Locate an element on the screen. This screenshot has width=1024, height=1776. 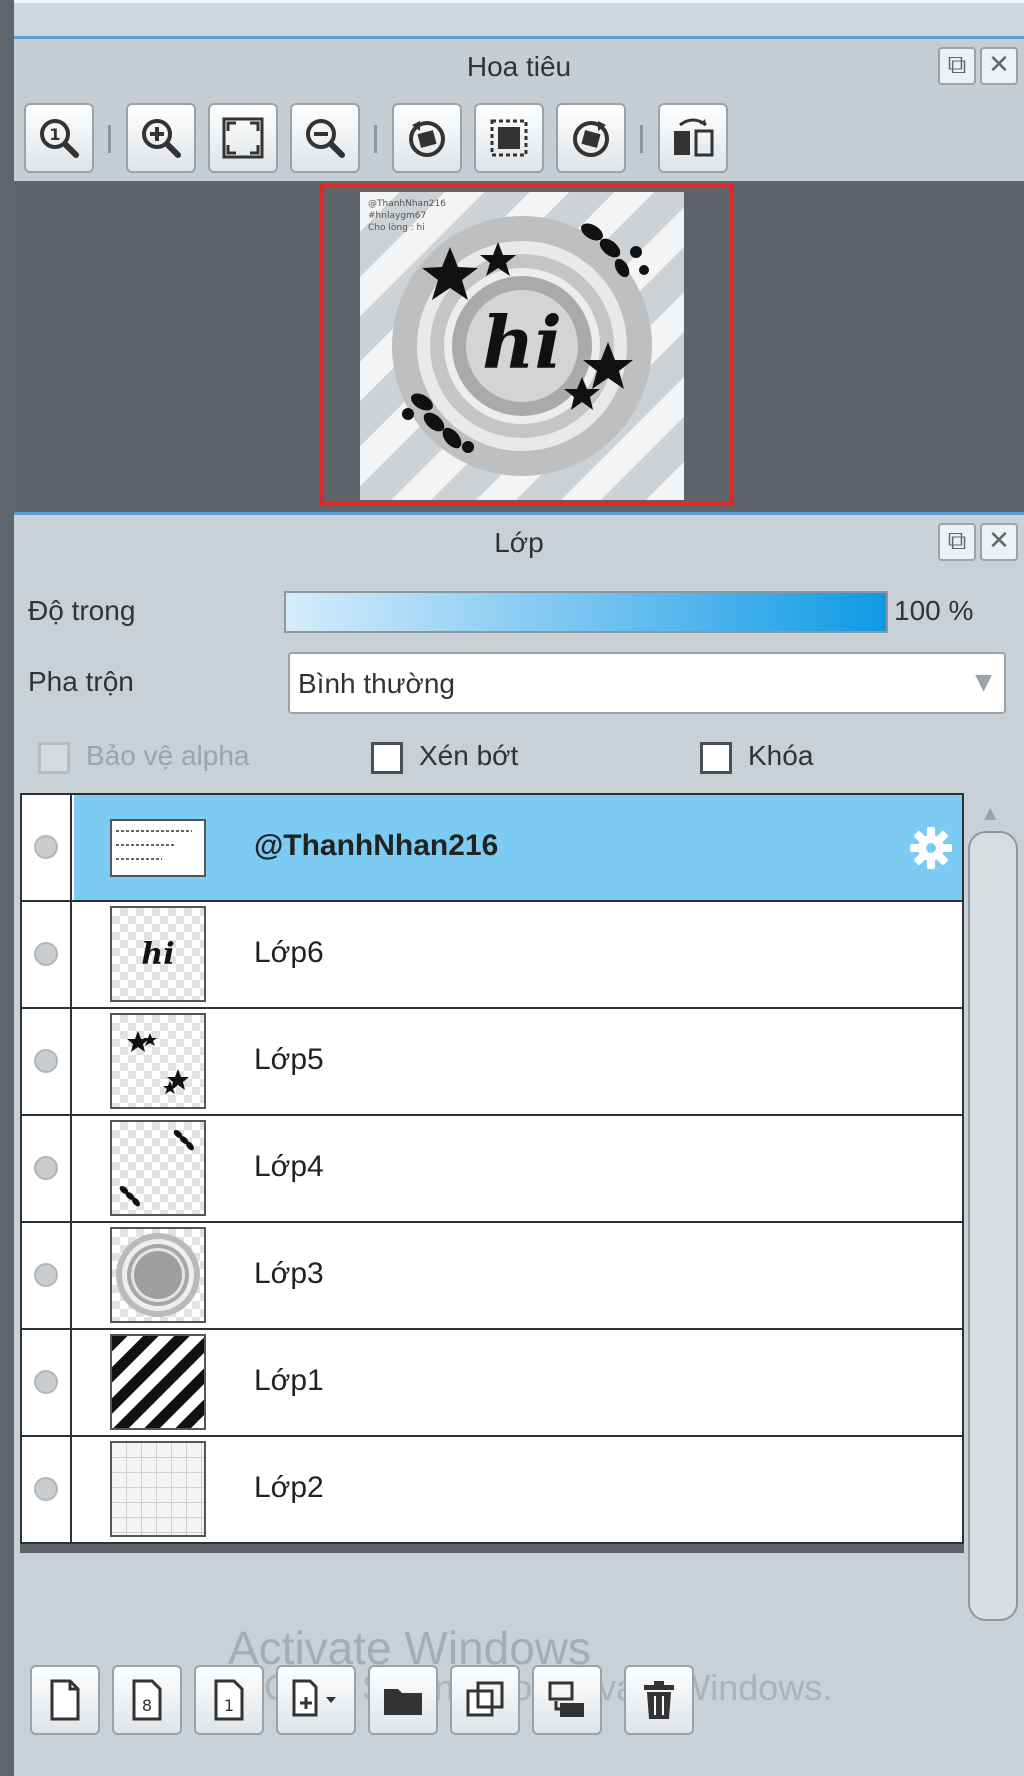
new-folder-button is located at coordinates (403, 1700).